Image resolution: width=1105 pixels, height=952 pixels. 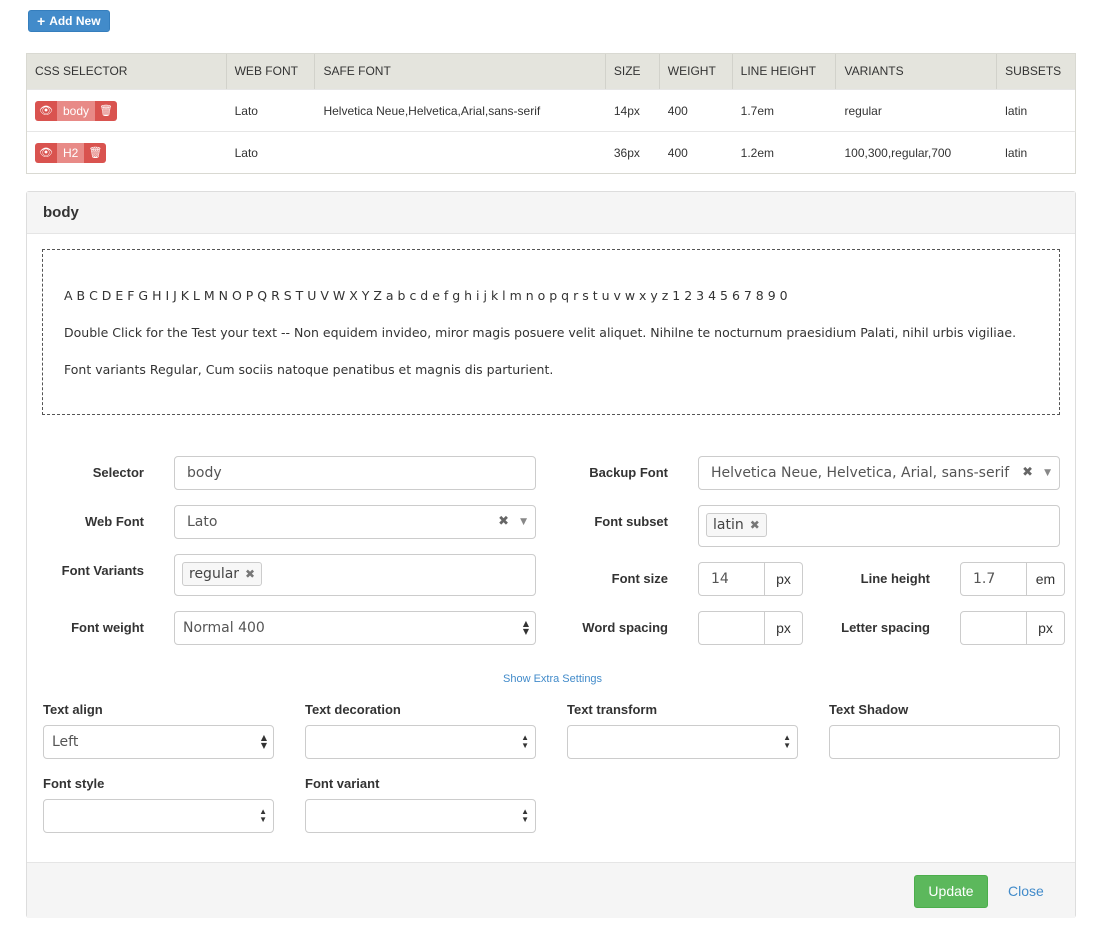 I want to click on text-transform-label: Text transform, so click(x=612, y=709).